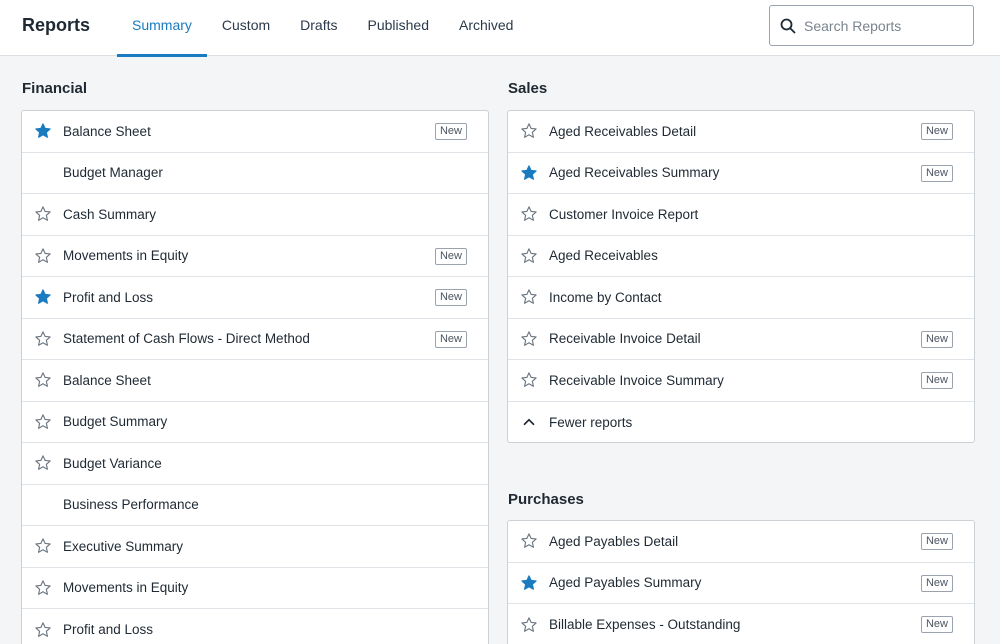 The height and width of the screenshot is (644, 1000). Describe the element at coordinates (162, 28) in the screenshot. I see `tab-summary: Summary` at that location.